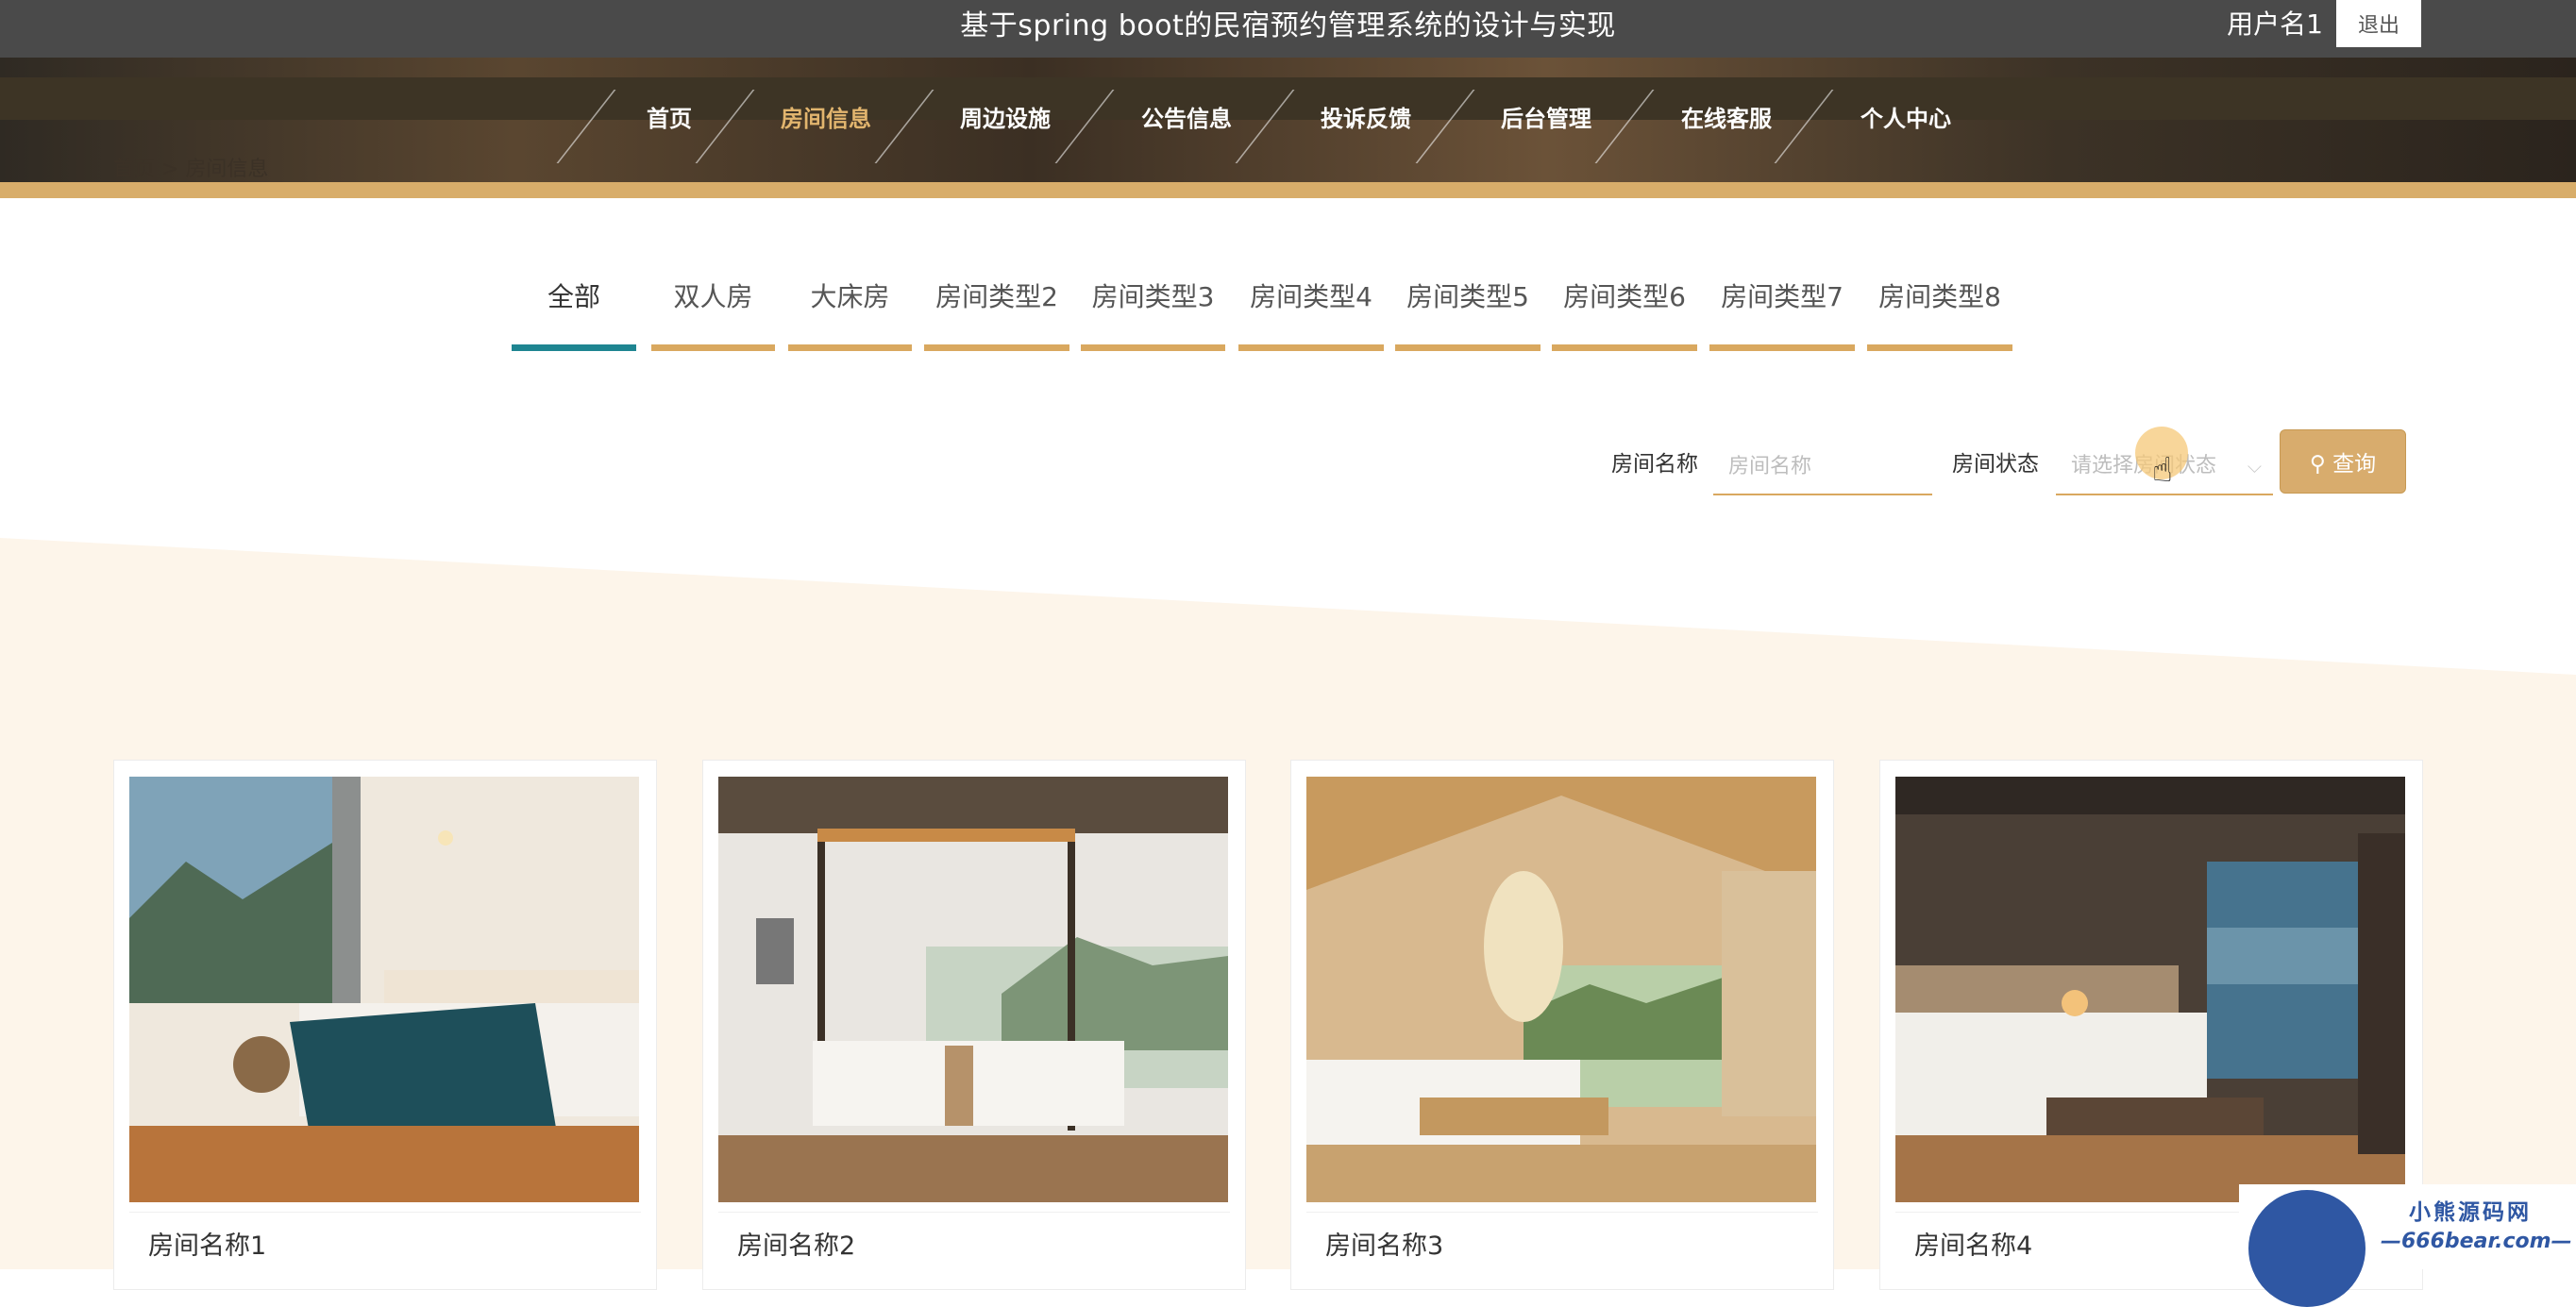 This screenshot has width=2576, height=1307. I want to click on room-name: 房间名称3, so click(1384, 1243).